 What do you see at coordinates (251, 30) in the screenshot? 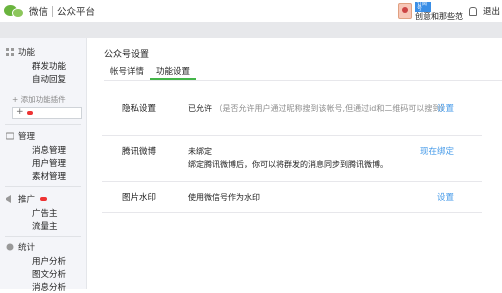
I see `header-band` at bounding box center [251, 30].